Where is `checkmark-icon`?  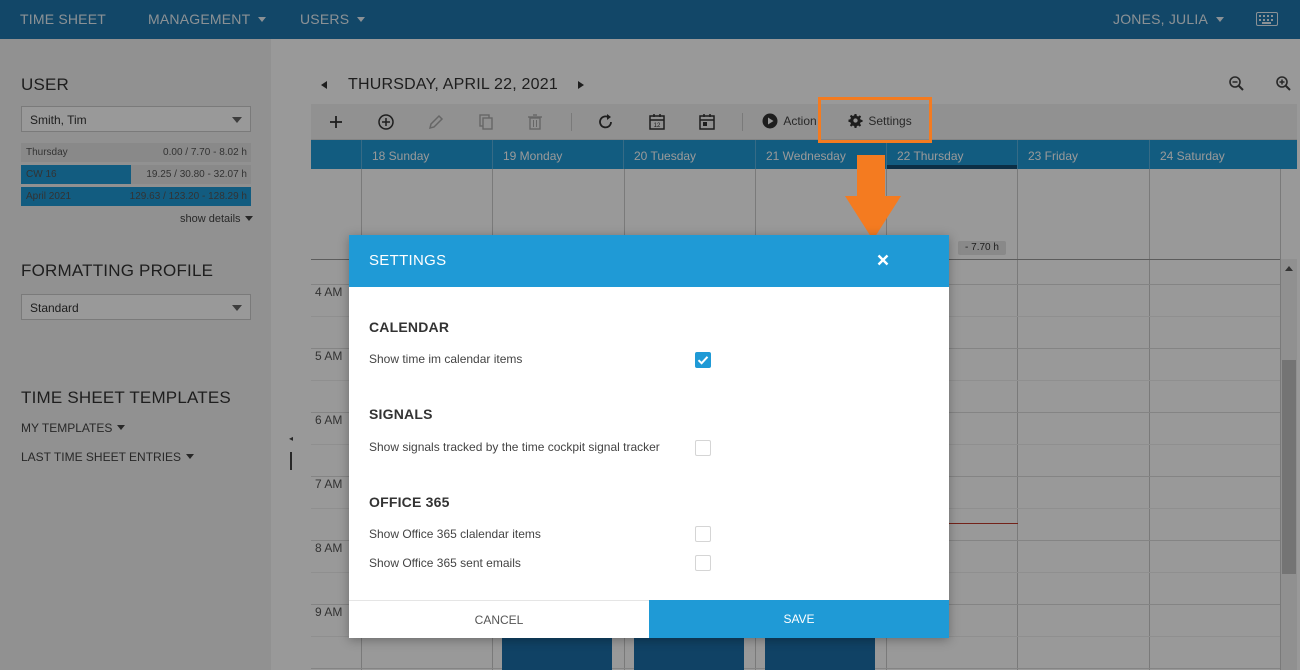 checkmark-icon is located at coordinates (703, 360).